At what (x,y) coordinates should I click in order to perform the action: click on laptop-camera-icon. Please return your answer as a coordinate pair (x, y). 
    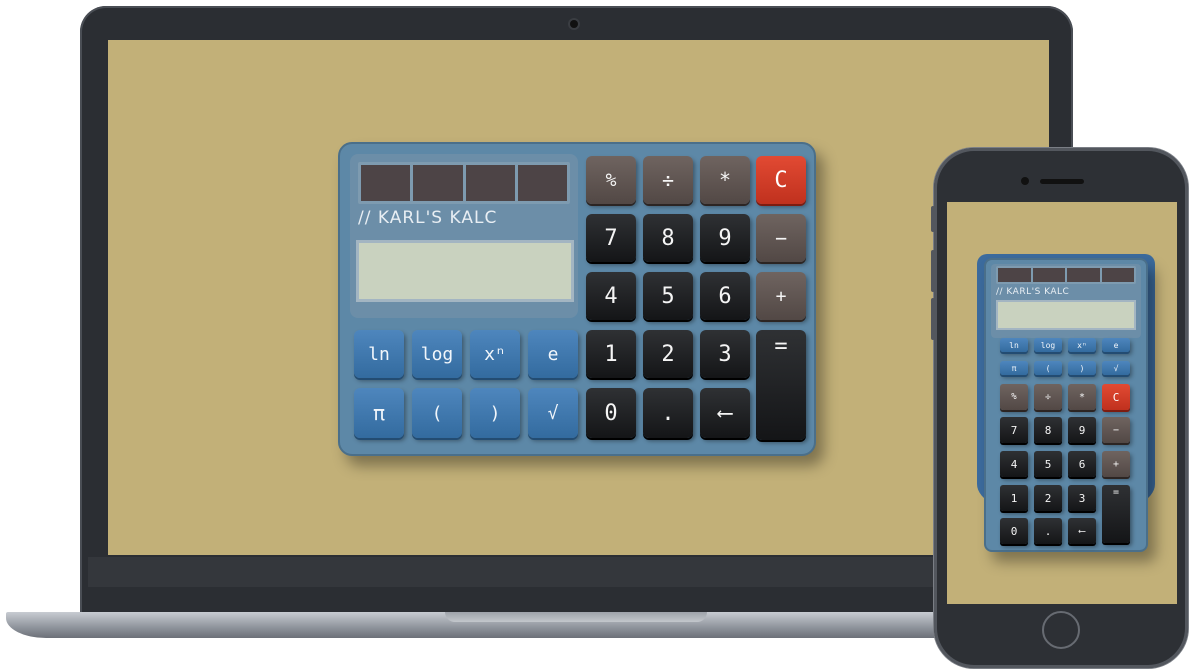
    Looking at the image, I should click on (574, 24).